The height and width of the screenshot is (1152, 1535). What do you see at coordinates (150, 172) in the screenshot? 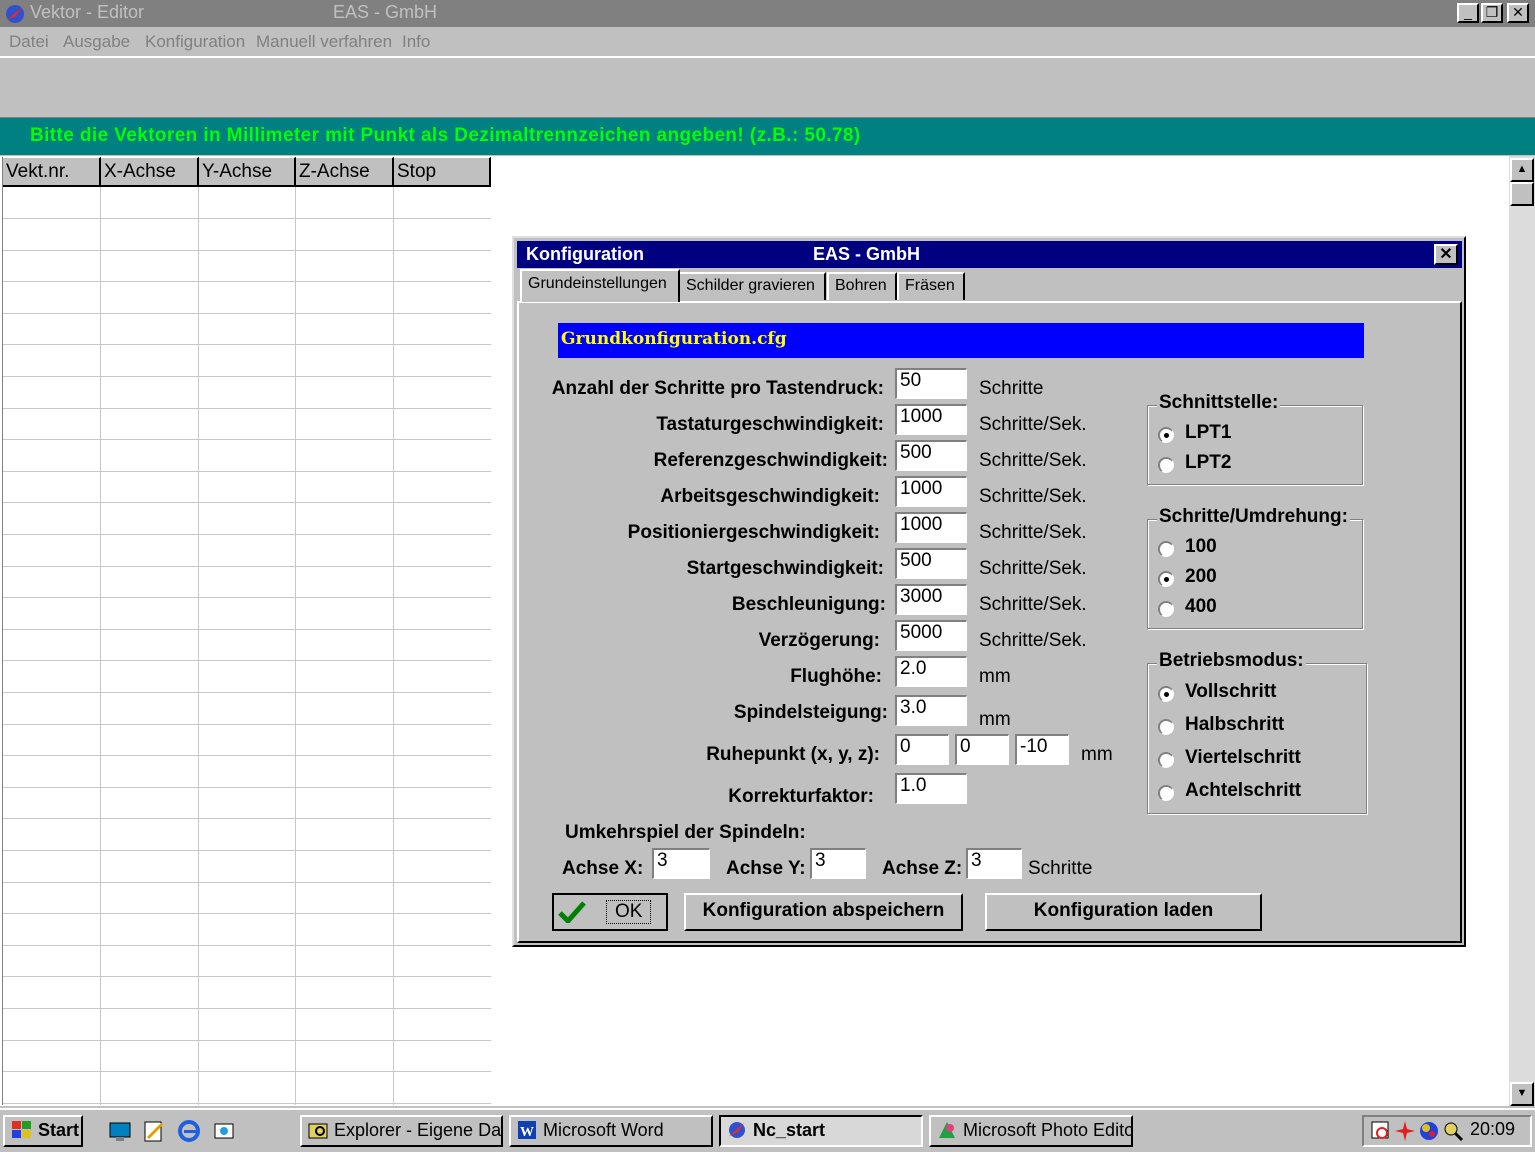
I see `column-header-x-achse: X-Achse` at bounding box center [150, 172].